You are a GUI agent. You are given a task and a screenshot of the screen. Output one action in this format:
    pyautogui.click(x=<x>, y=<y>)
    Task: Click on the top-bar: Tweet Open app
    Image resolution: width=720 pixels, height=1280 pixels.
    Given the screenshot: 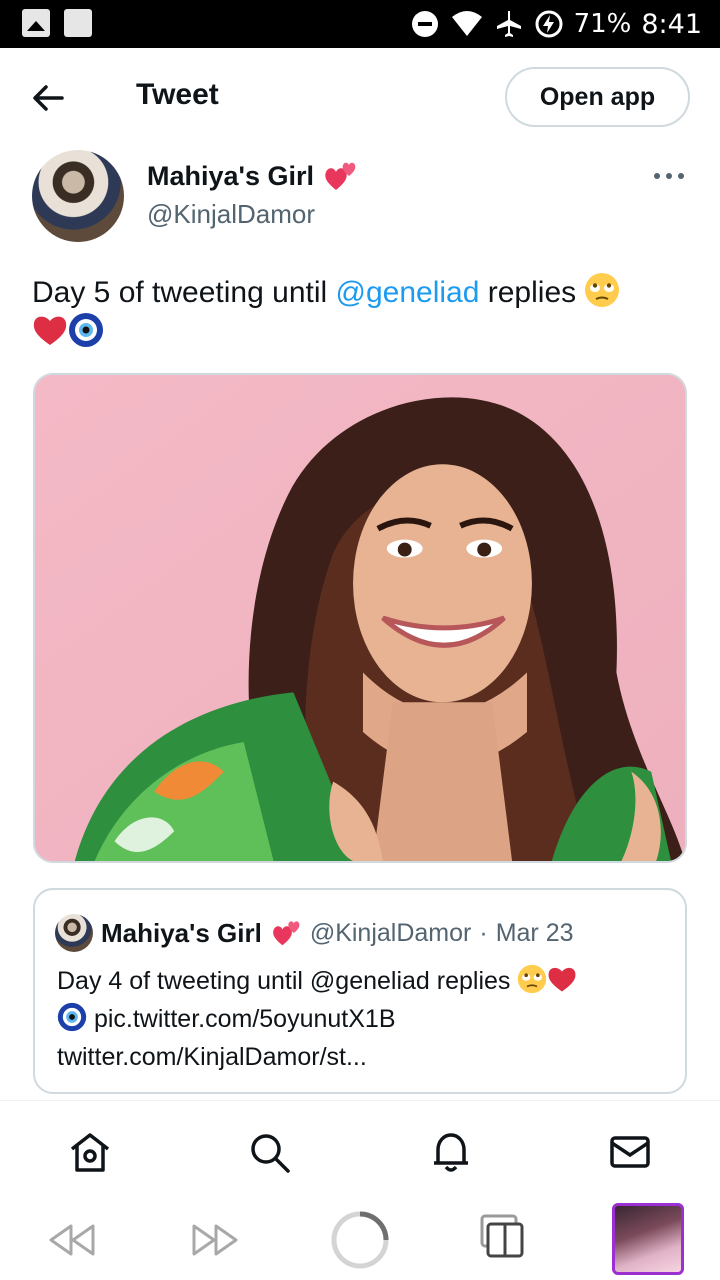 What is the action you would take?
    pyautogui.click(x=360, y=97)
    